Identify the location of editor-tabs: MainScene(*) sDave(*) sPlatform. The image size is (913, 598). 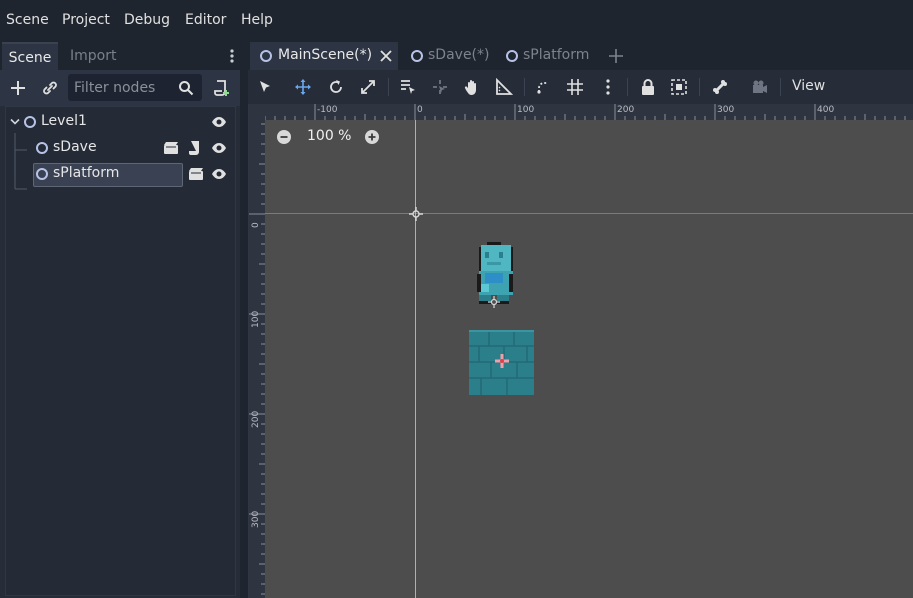
(580, 56).